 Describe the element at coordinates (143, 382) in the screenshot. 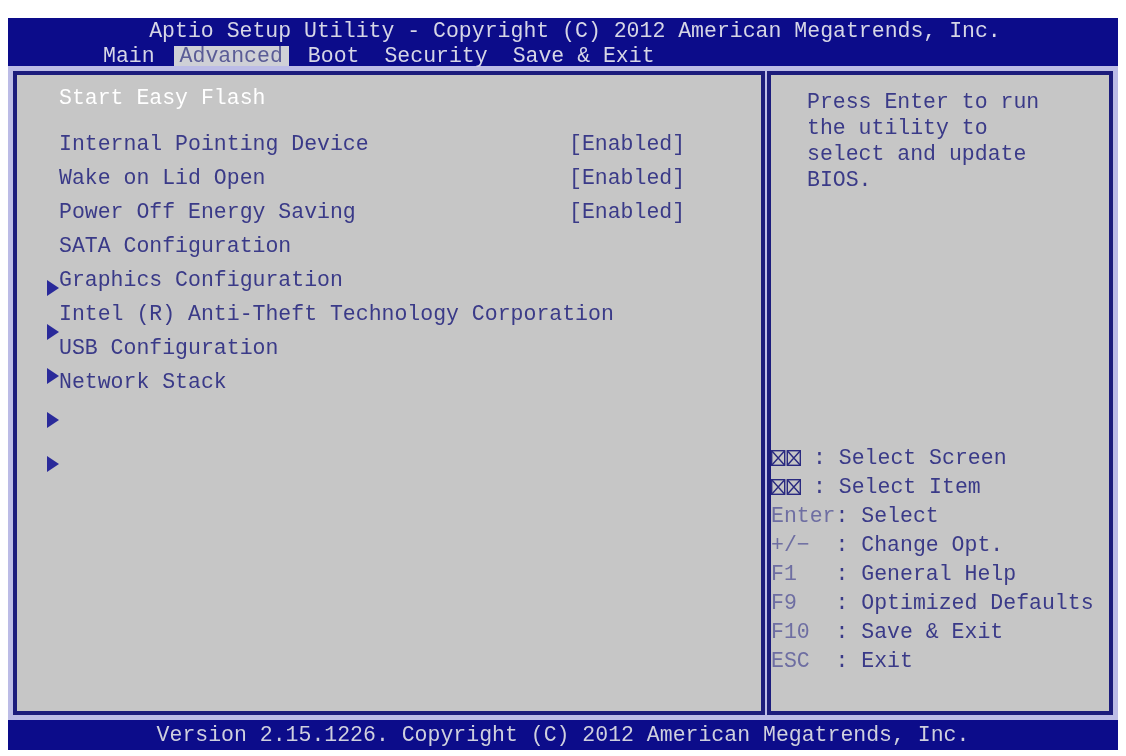

I see `menu-item: Network Stack` at that location.